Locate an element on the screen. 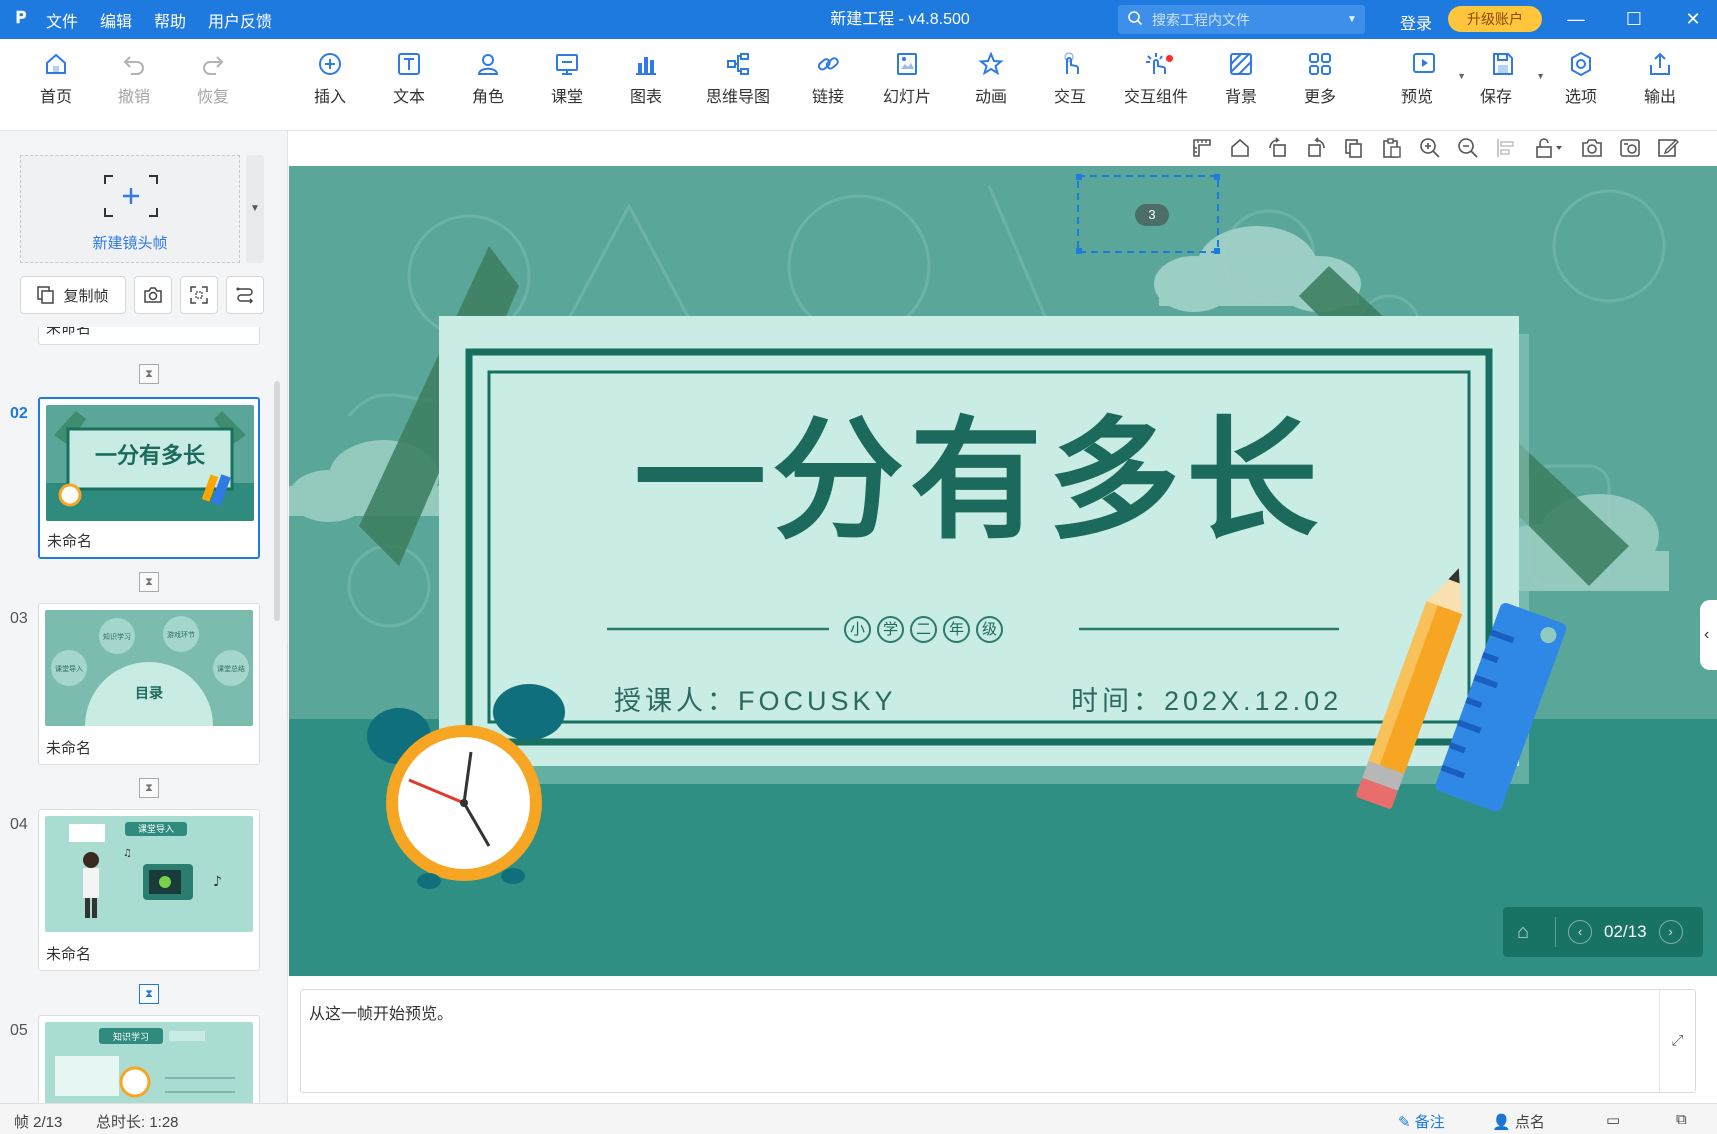  teacher-label: 授课人：FOCUSKY is located at coordinates (755, 698).